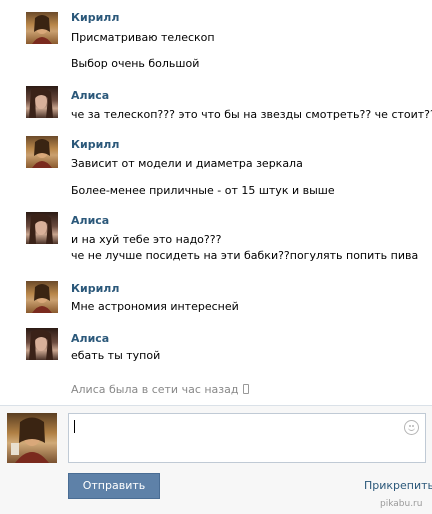 This screenshot has width=432, height=514. Describe the element at coordinates (116, 355) in the screenshot. I see `message-text: ебать ты тупой` at that location.